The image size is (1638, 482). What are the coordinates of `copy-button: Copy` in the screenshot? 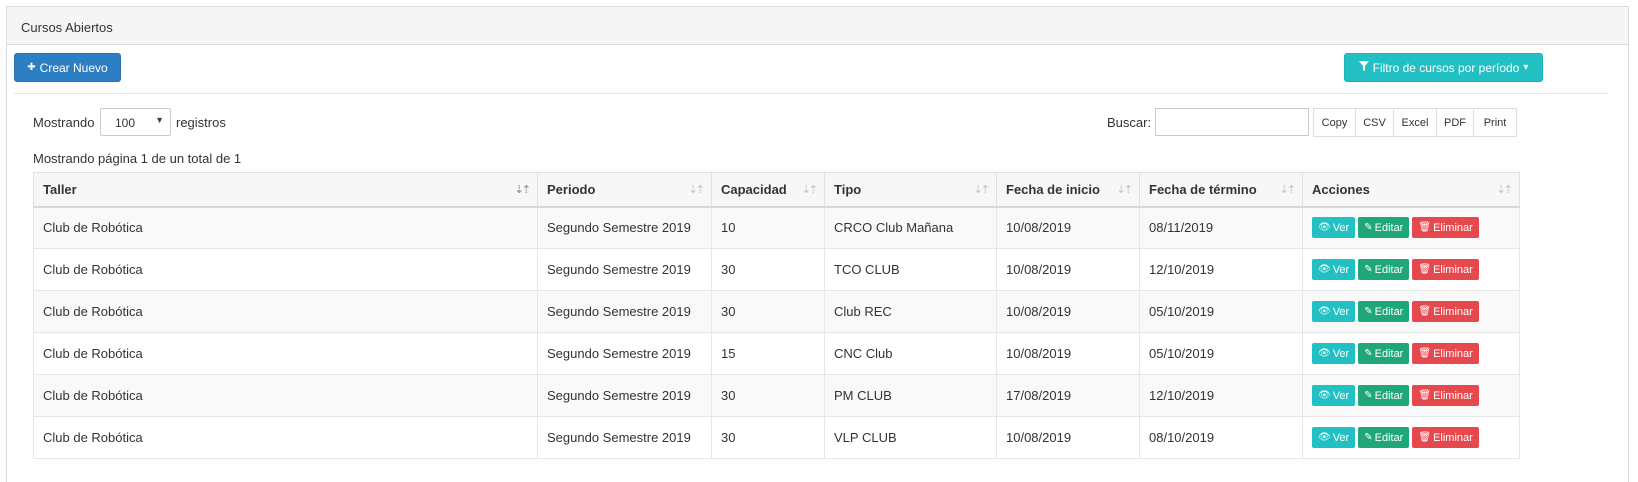 It's located at (1334, 122).